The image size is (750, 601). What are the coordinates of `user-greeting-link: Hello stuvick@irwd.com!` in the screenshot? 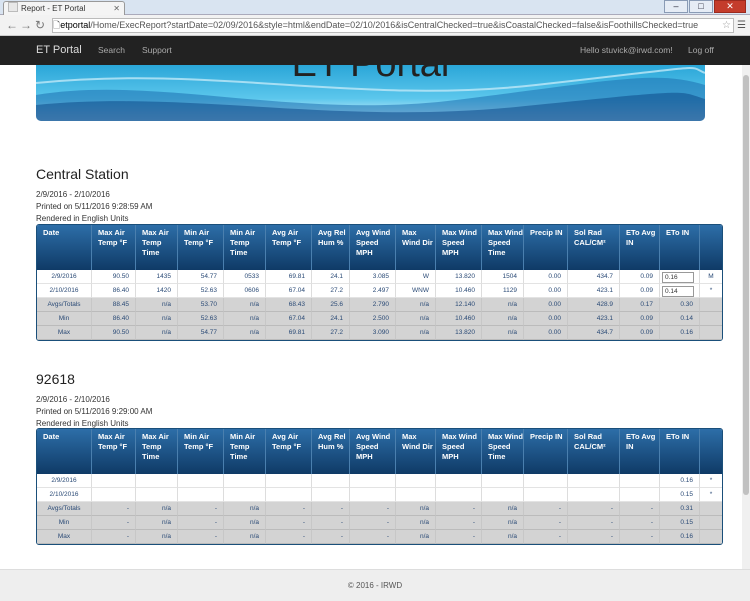 It's located at (626, 50).